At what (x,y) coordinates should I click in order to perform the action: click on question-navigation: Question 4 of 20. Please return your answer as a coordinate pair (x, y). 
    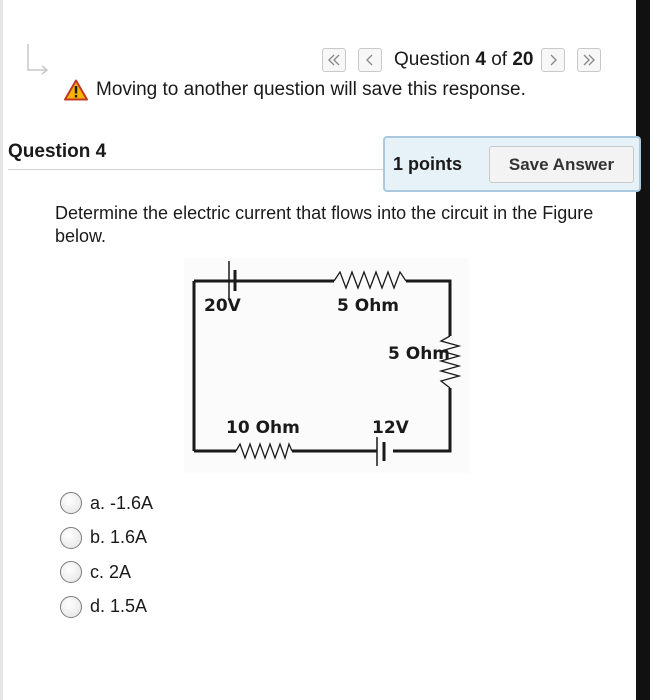
    Looking at the image, I should click on (462, 60).